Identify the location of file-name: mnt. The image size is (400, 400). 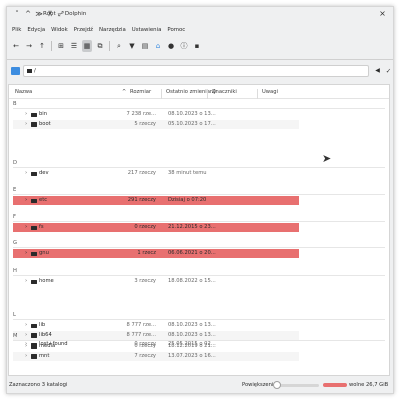
(44, 355).